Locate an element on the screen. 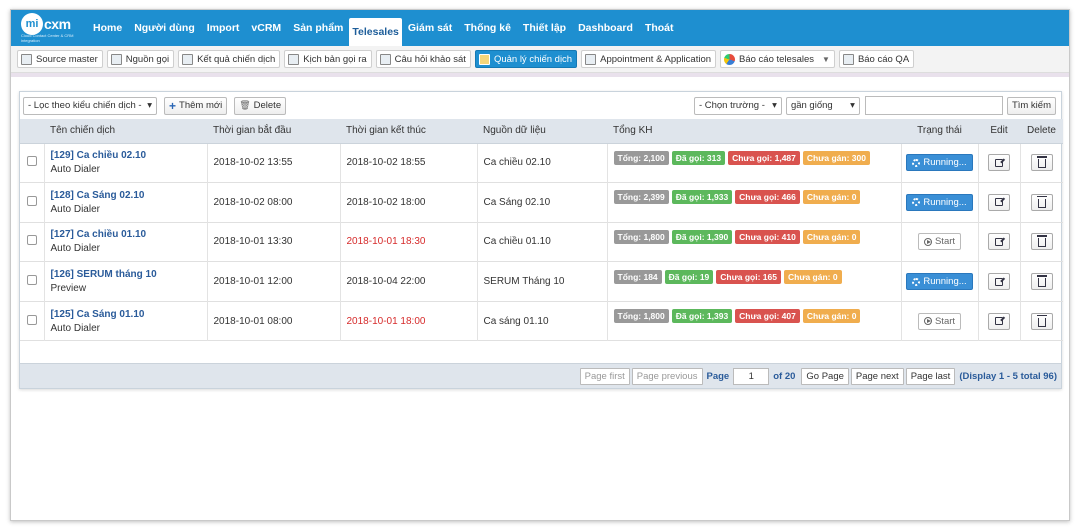 This screenshot has width=1080, height=529. subnav-appointment: Appointment & Application is located at coordinates (649, 59).